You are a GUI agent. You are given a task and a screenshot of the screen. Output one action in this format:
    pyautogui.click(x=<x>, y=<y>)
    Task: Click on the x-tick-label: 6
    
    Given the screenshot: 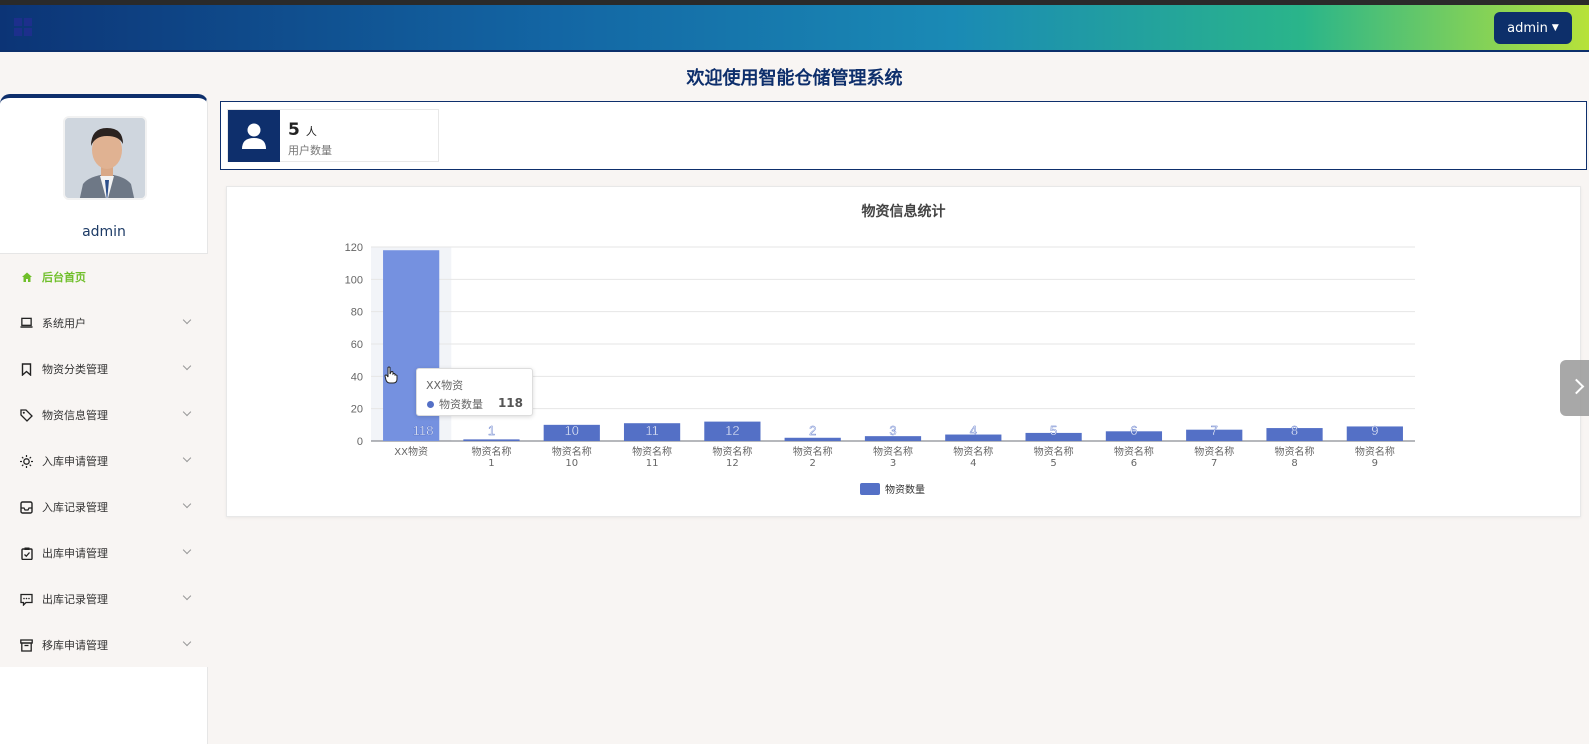 What is the action you would take?
    pyautogui.click(x=1134, y=463)
    